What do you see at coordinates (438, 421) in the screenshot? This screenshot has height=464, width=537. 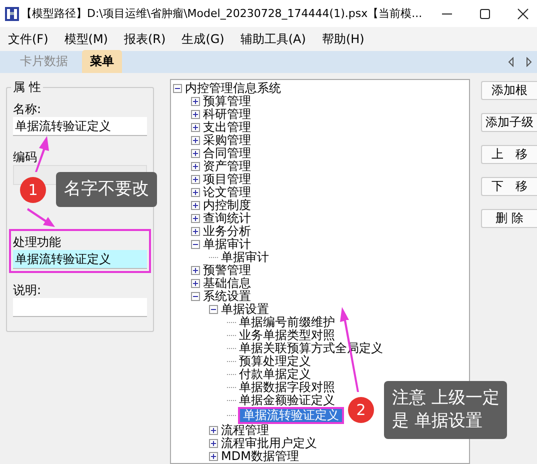 I see `tooltip-text: 是 单据设置` at bounding box center [438, 421].